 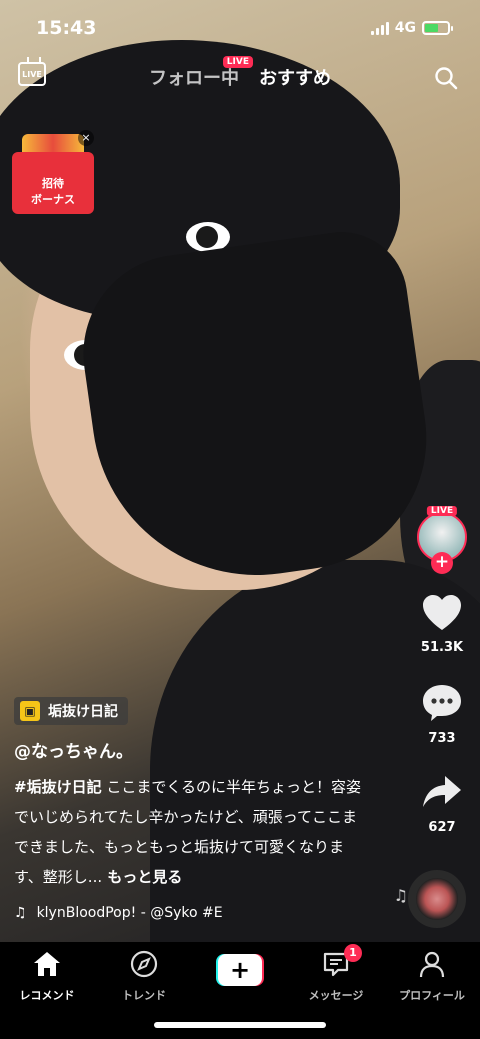 I want to click on follow-plus-button: +, so click(x=442, y=563).